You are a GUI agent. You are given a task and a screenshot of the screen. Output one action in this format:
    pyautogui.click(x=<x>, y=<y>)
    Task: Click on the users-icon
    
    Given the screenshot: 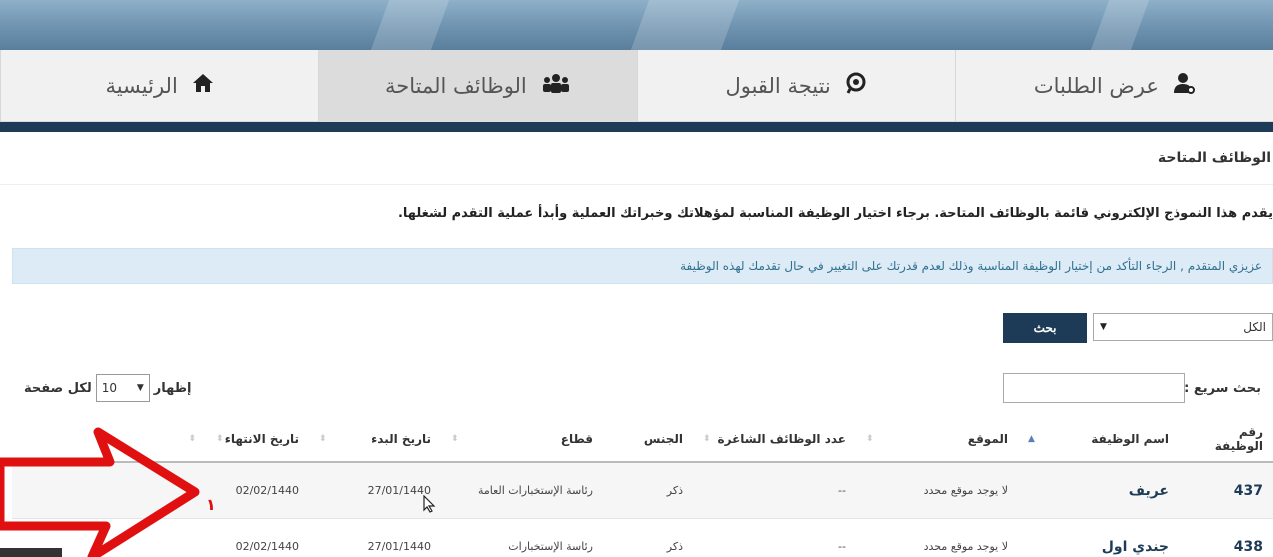 What is the action you would take?
    pyautogui.click(x=556, y=86)
    